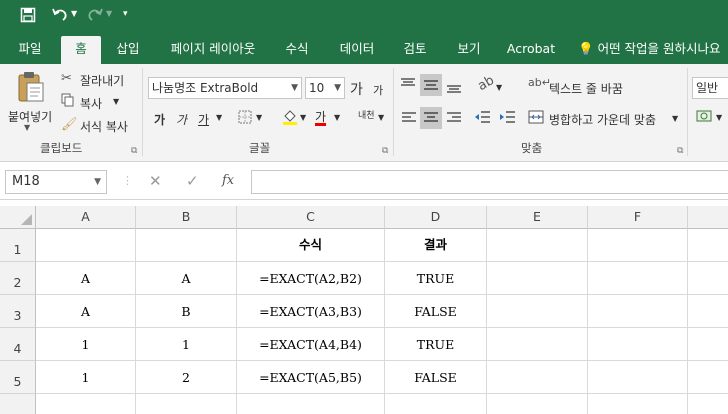 The image size is (728, 414). I want to click on column-header-b: B, so click(186, 217).